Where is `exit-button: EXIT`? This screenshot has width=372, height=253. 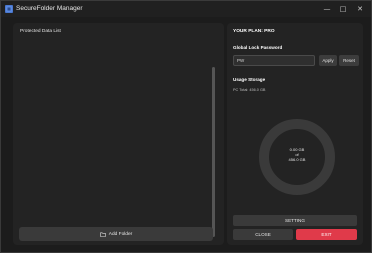
exit-button: EXIT is located at coordinates (326, 234).